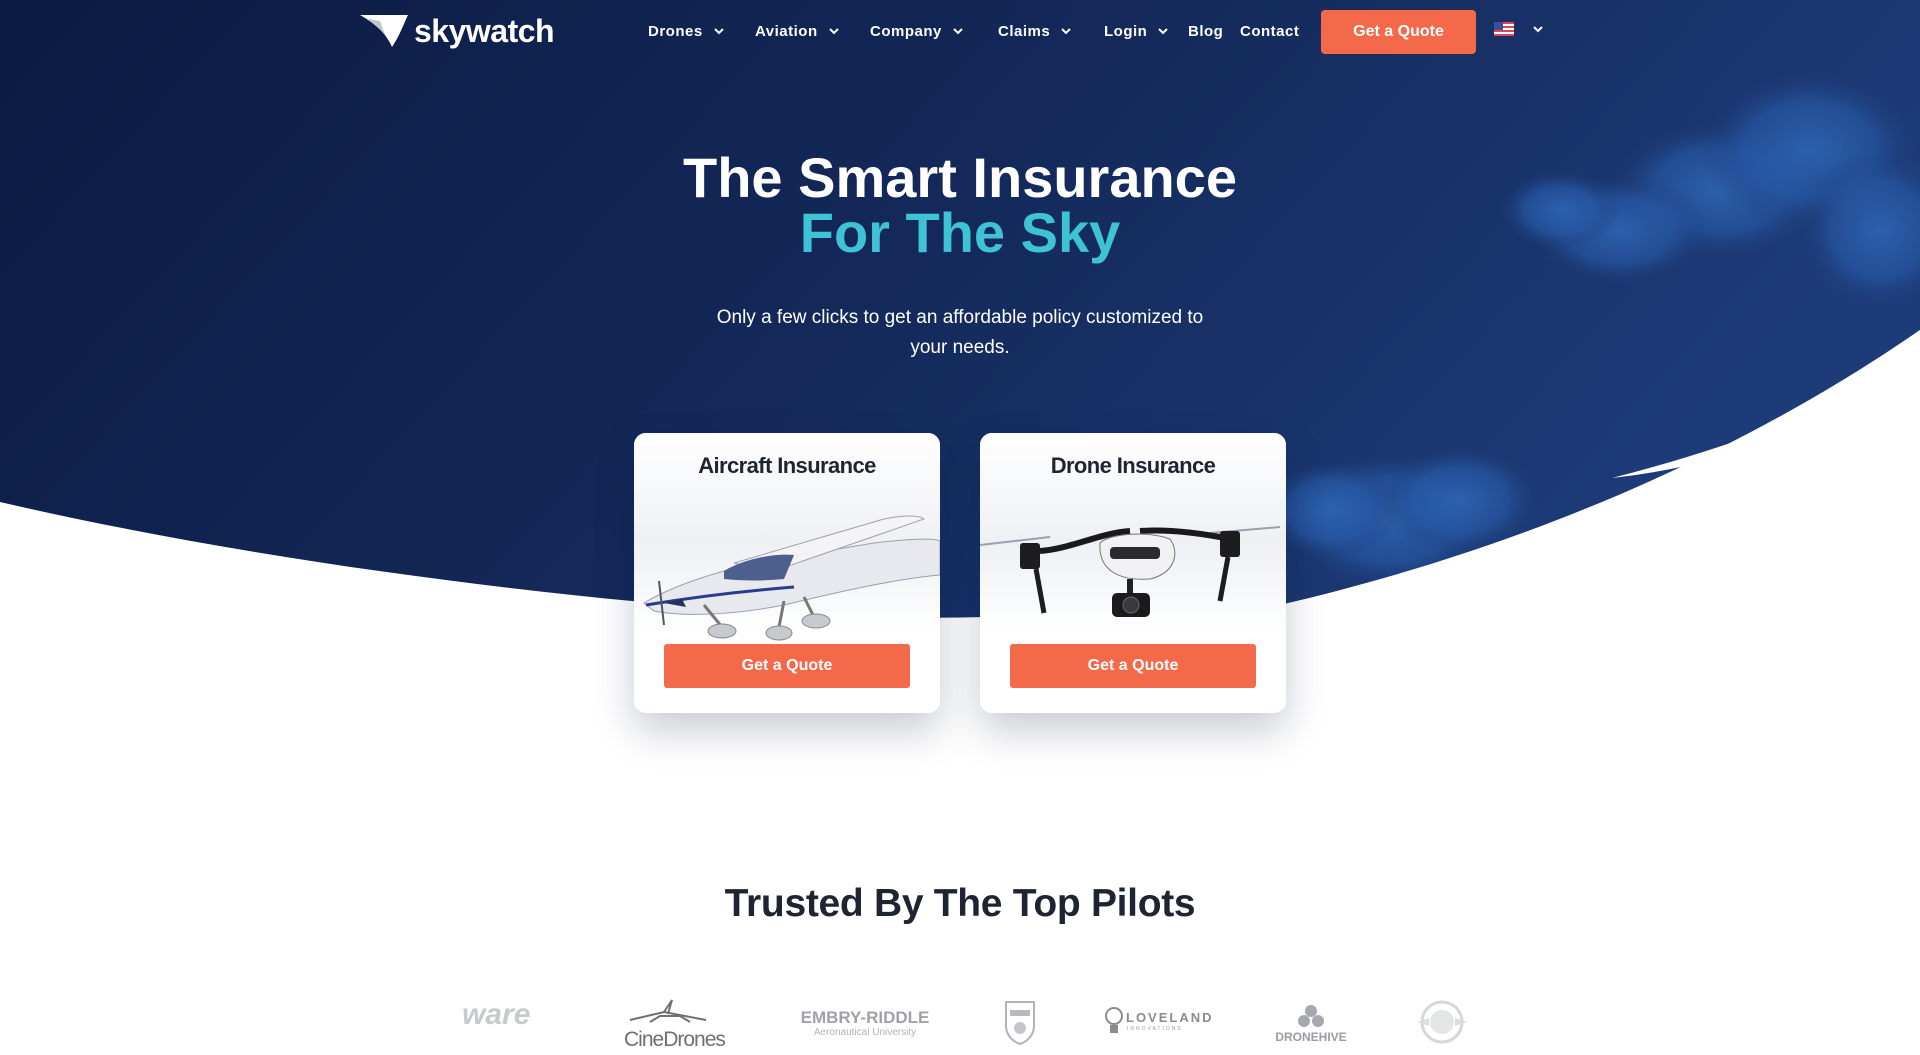  I want to click on hero-title-line1: The Smart Insurance, so click(960, 177).